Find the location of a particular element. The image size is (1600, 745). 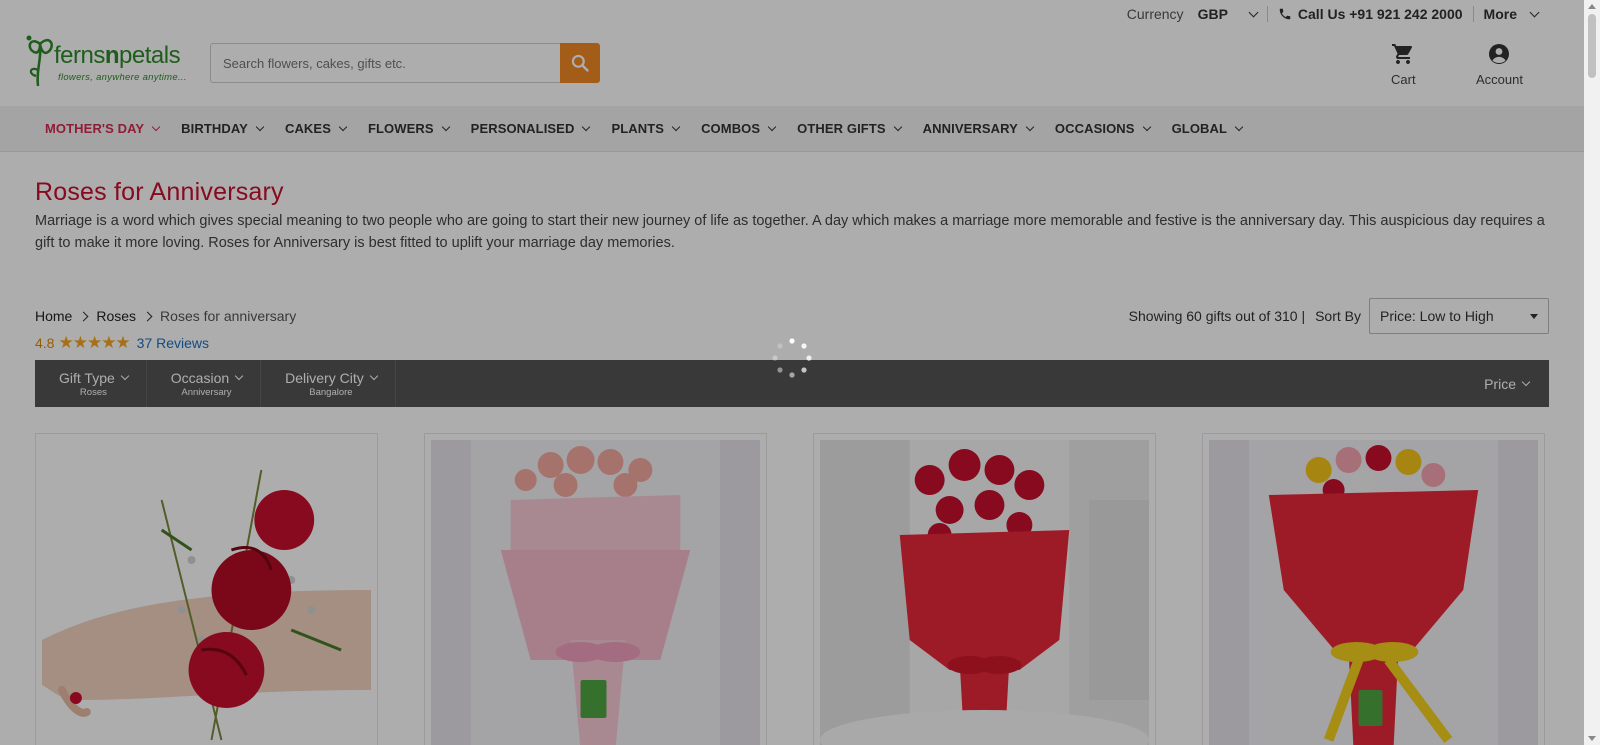

nav-item-cakes: CAKES is located at coordinates (316, 128).